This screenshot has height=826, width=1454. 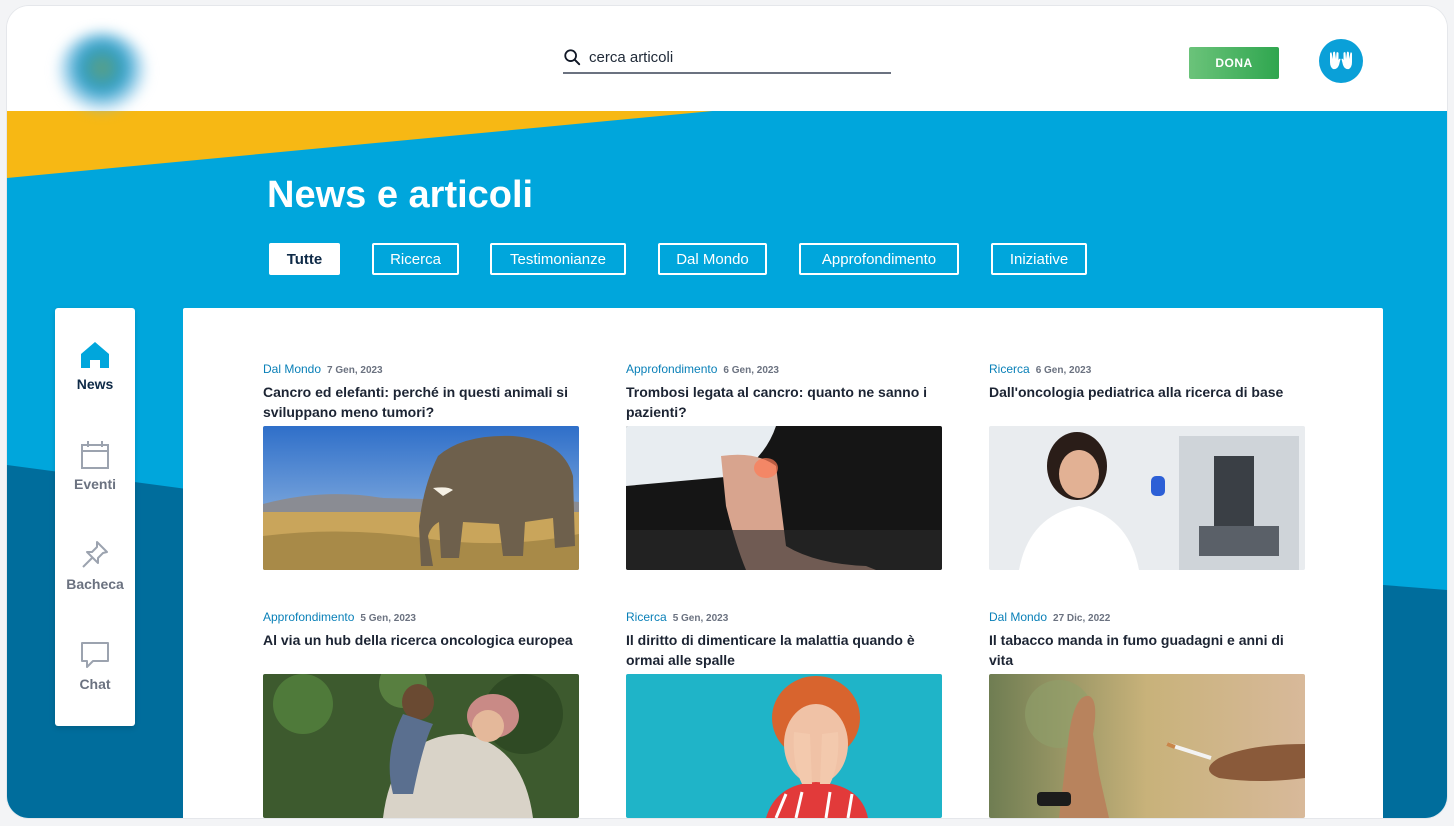 I want to click on filter-ricerca: Ricerca, so click(x=415, y=259).